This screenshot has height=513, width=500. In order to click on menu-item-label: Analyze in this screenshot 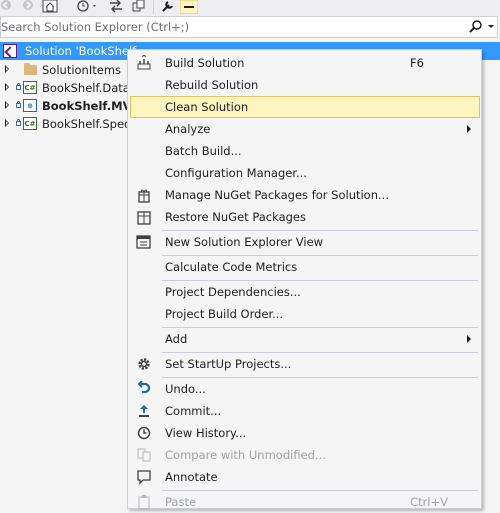, I will do `click(188, 129)`.